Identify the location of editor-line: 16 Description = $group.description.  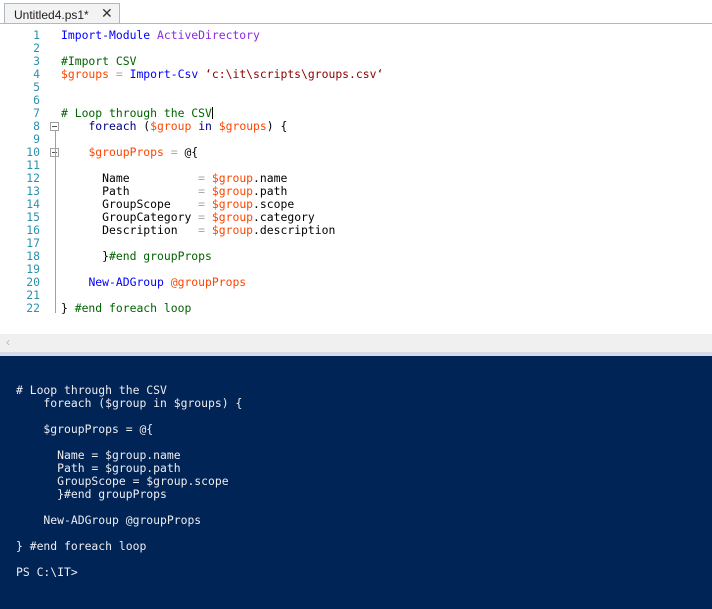
(352, 230).